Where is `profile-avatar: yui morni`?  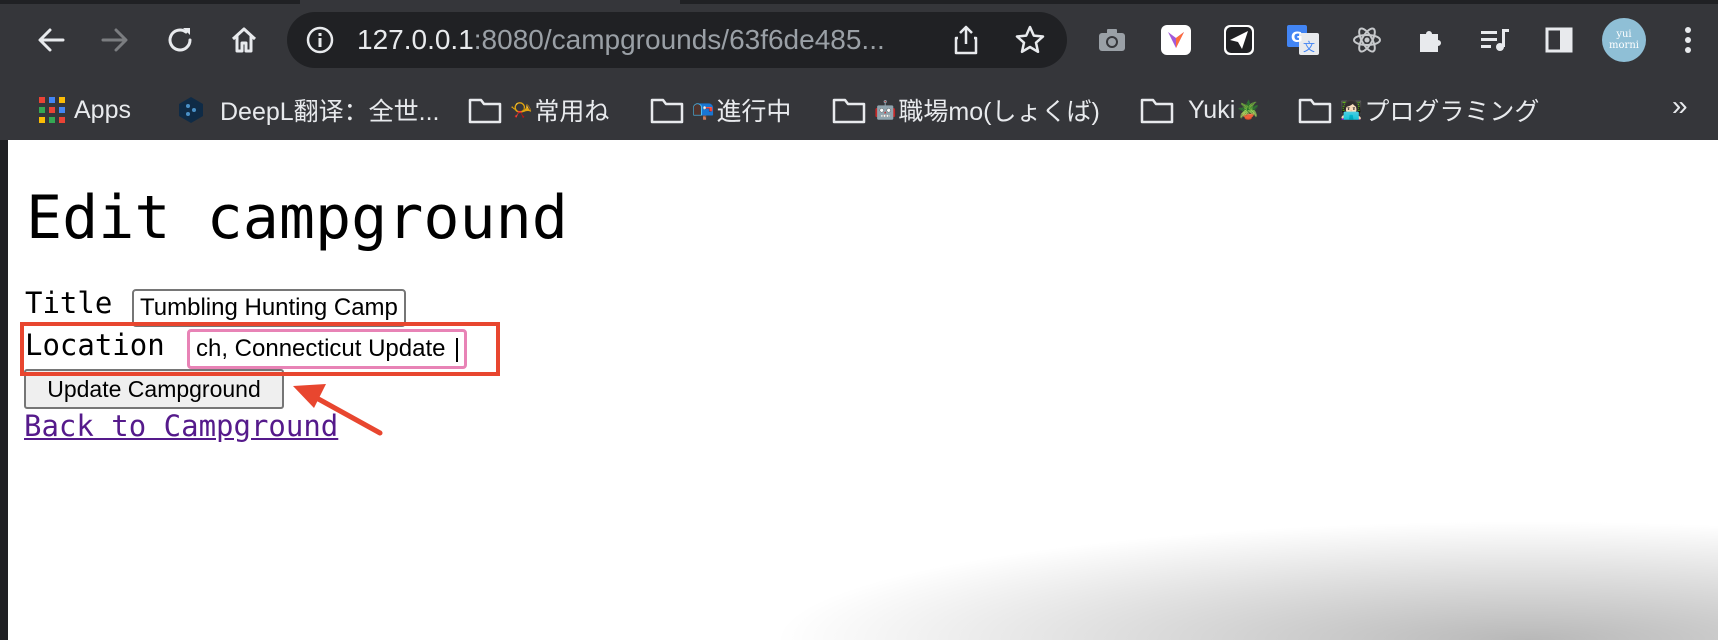
profile-avatar: yui morni is located at coordinates (1624, 40).